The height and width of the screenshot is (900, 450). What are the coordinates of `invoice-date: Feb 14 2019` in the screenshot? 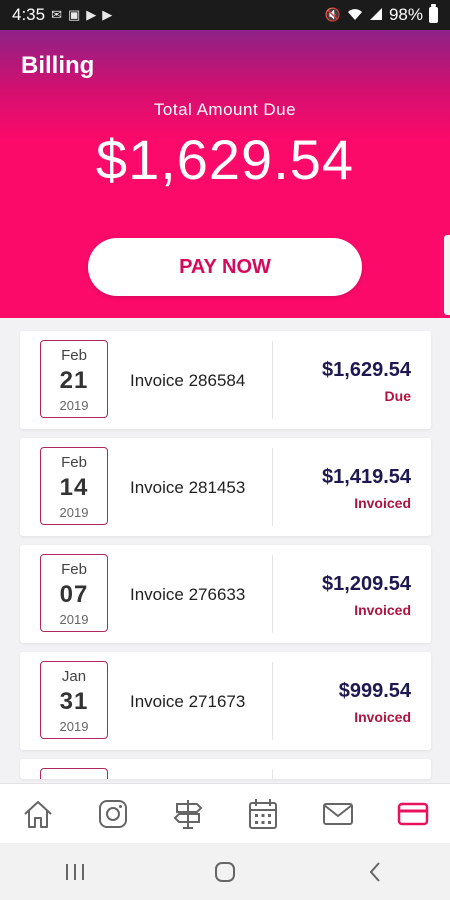 It's located at (74, 486).